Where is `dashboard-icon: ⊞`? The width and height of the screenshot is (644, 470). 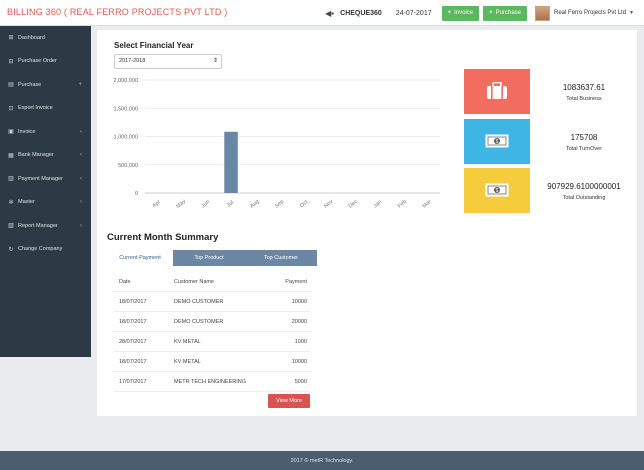
dashboard-icon: ⊞ is located at coordinates (11, 38).